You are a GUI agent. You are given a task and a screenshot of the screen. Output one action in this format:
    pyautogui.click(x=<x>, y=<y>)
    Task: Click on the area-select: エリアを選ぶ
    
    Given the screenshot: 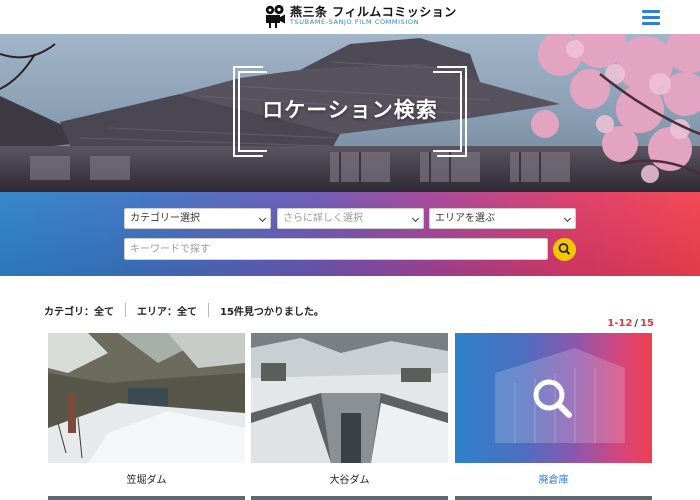 What is the action you would take?
    pyautogui.click(x=502, y=218)
    